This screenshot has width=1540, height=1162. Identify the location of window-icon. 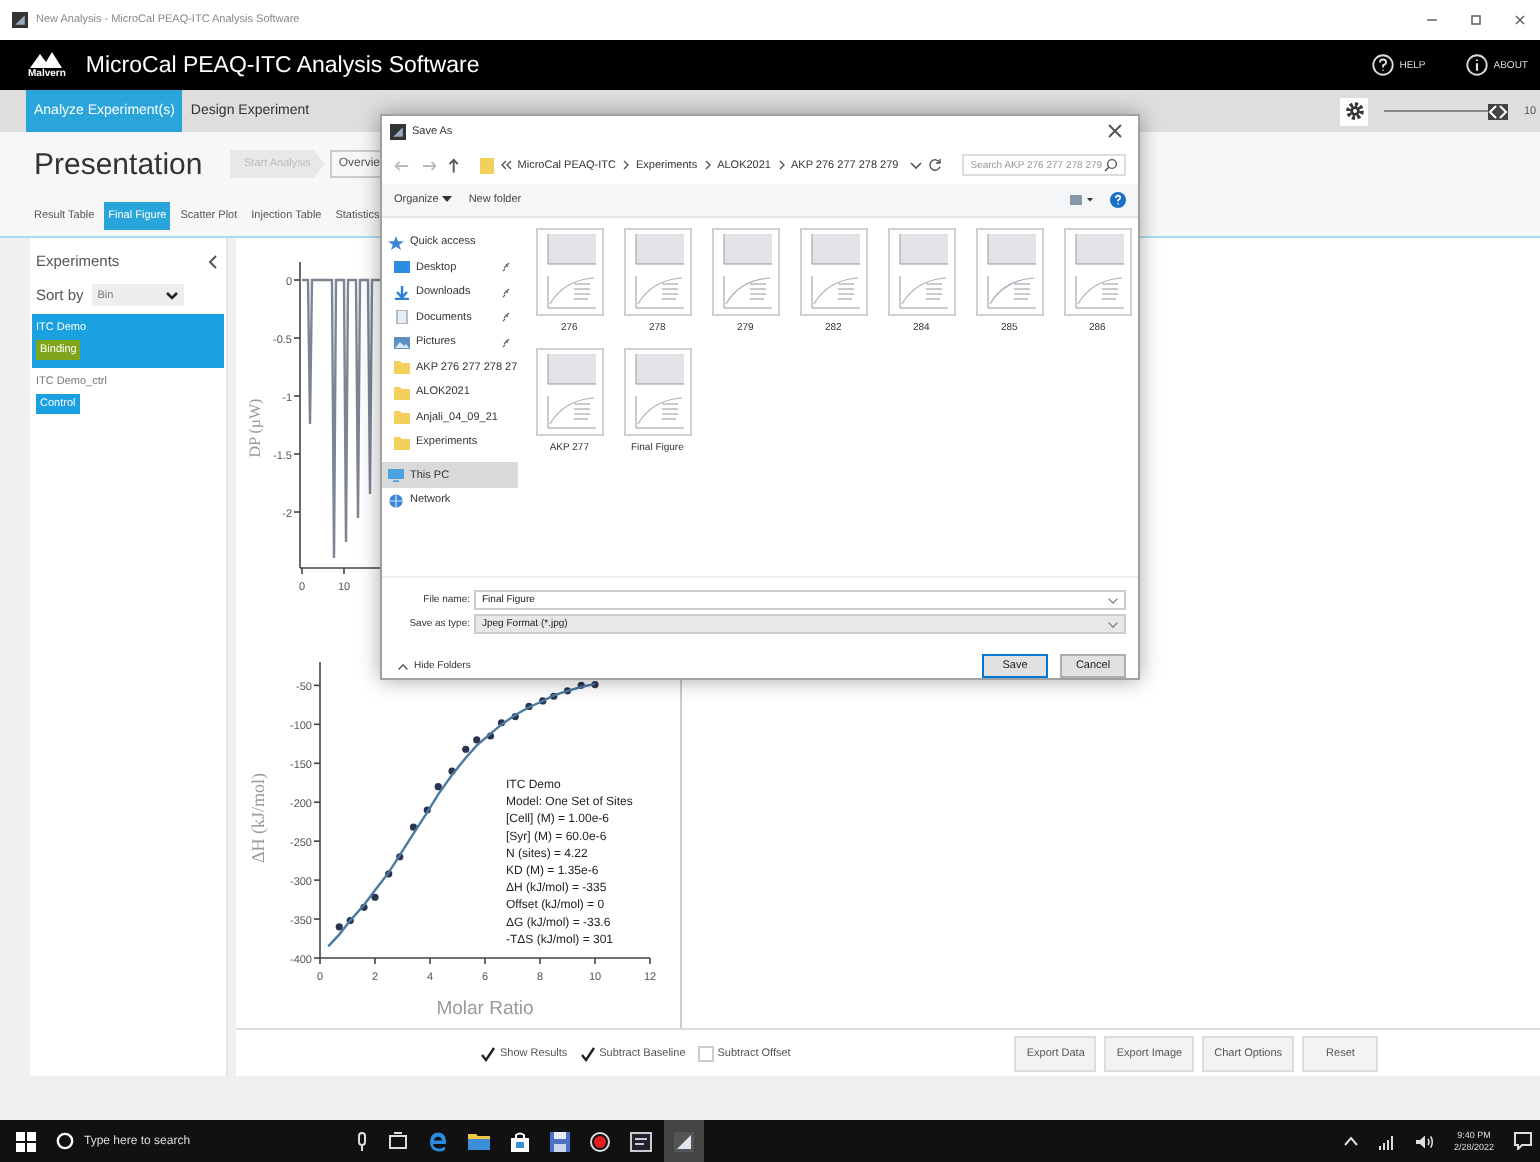
(398, 131).